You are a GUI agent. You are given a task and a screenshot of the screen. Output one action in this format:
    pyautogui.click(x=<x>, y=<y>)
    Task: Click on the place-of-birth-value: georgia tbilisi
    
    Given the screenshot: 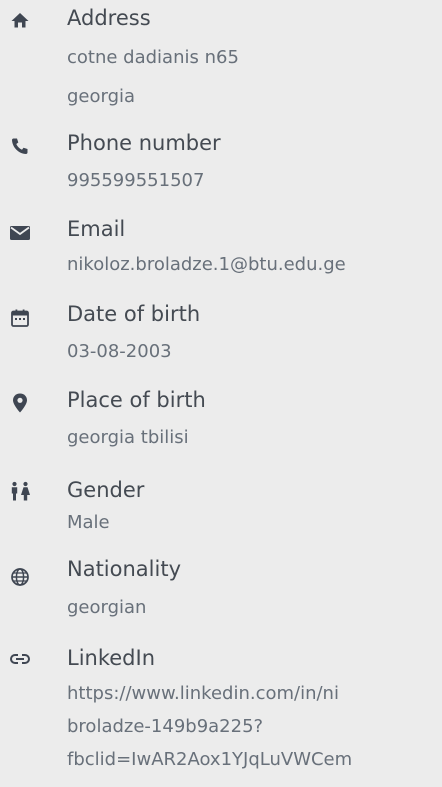 What is the action you would take?
    pyautogui.click(x=128, y=437)
    